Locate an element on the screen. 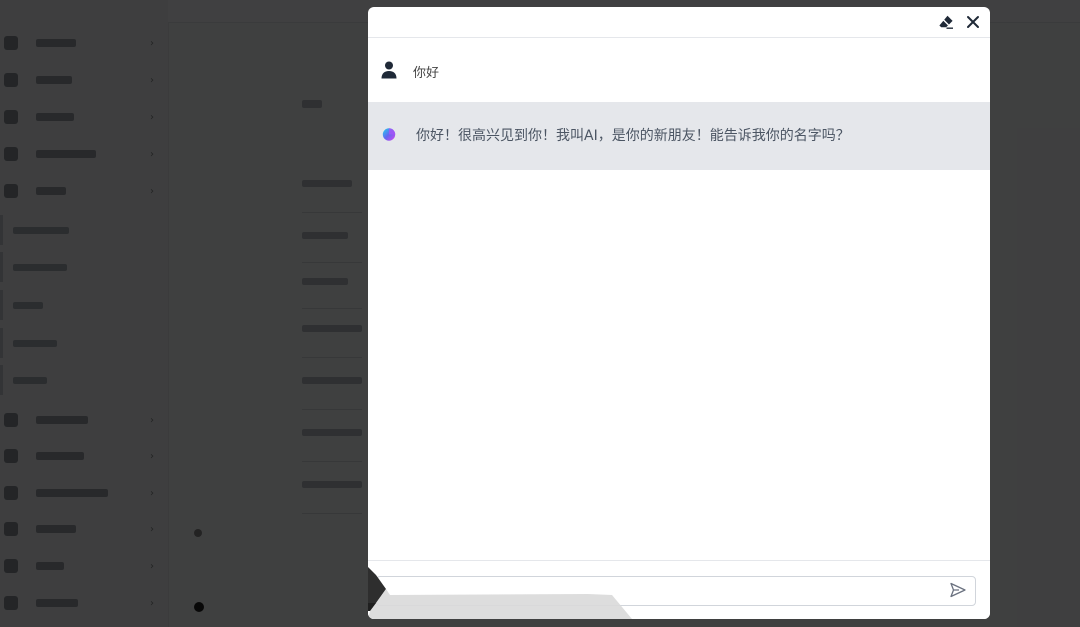 The height and width of the screenshot is (627, 1080). assistant-message-text: 你好！很高兴见到你！我叫AI，是你的新朋友！能告诉我你的名字吗？ is located at coordinates (633, 136).